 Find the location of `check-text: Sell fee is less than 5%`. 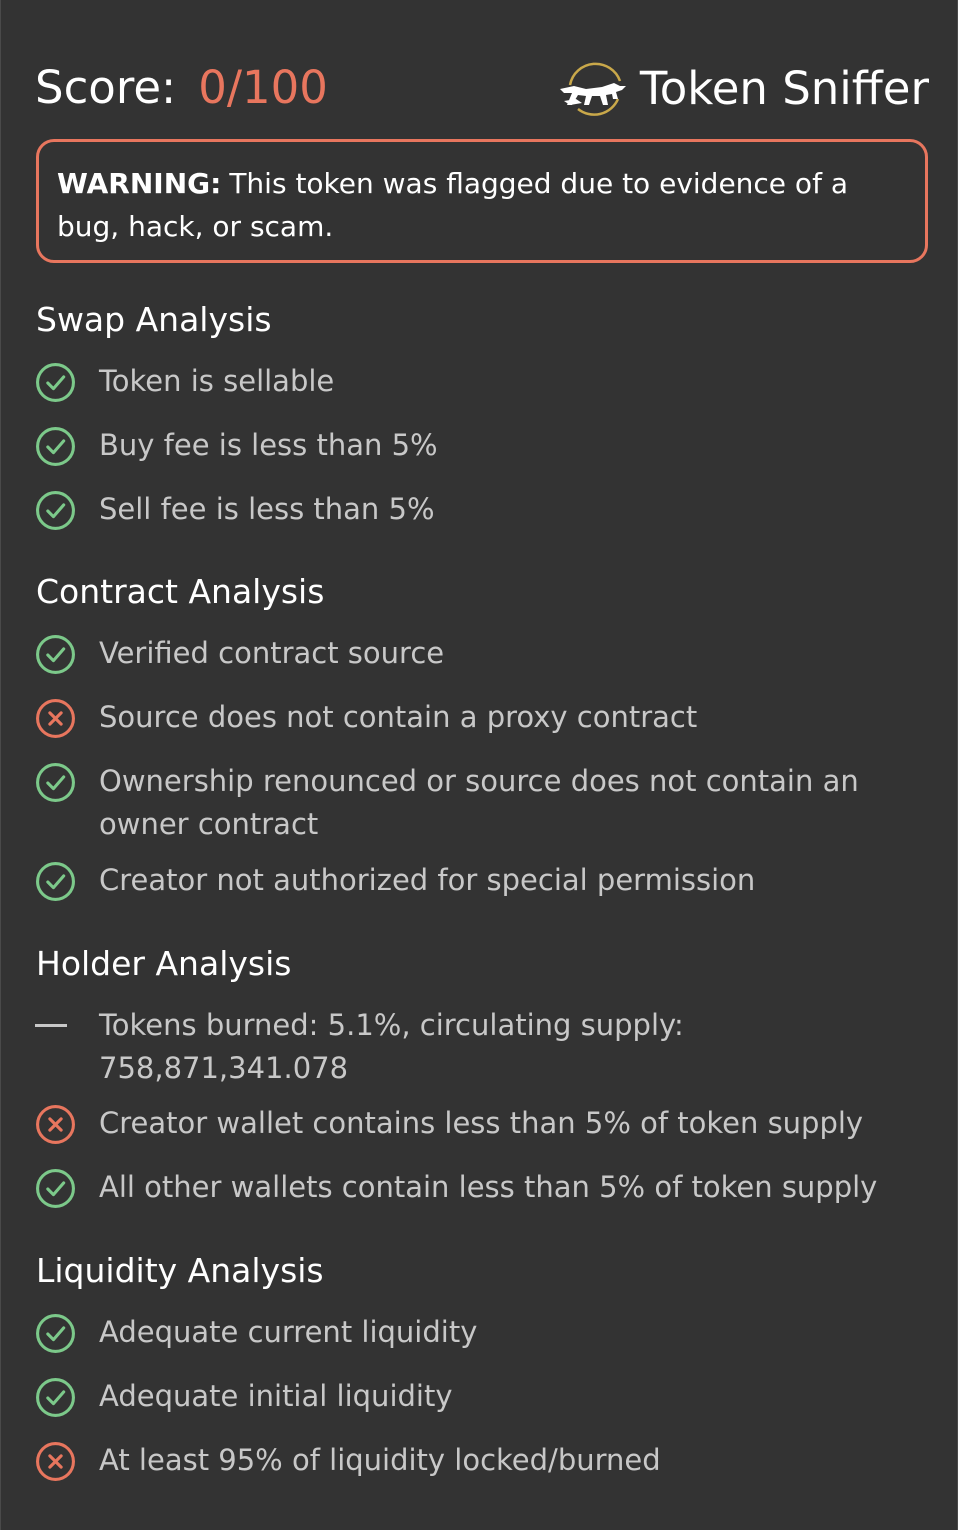

check-text: Sell fee is less than 5% is located at coordinates (267, 509).